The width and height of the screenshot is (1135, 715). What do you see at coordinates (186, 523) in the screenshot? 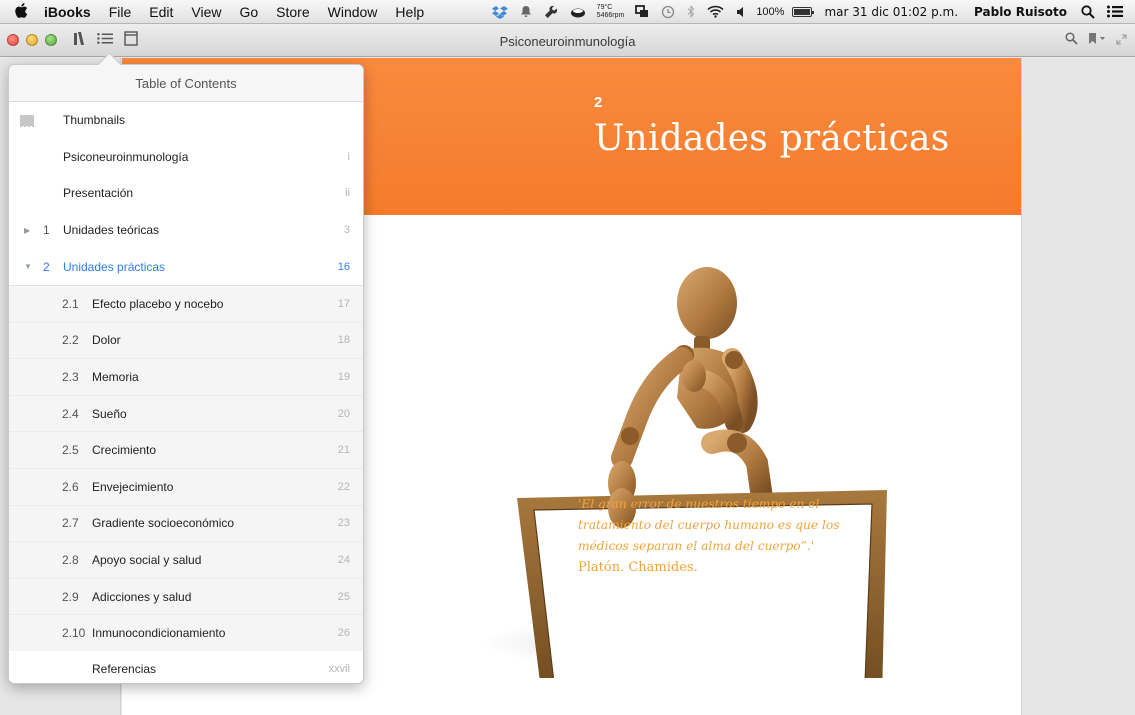
I see `toc-section-2-7: 2.7 Gradiente socioeconómico 23` at bounding box center [186, 523].